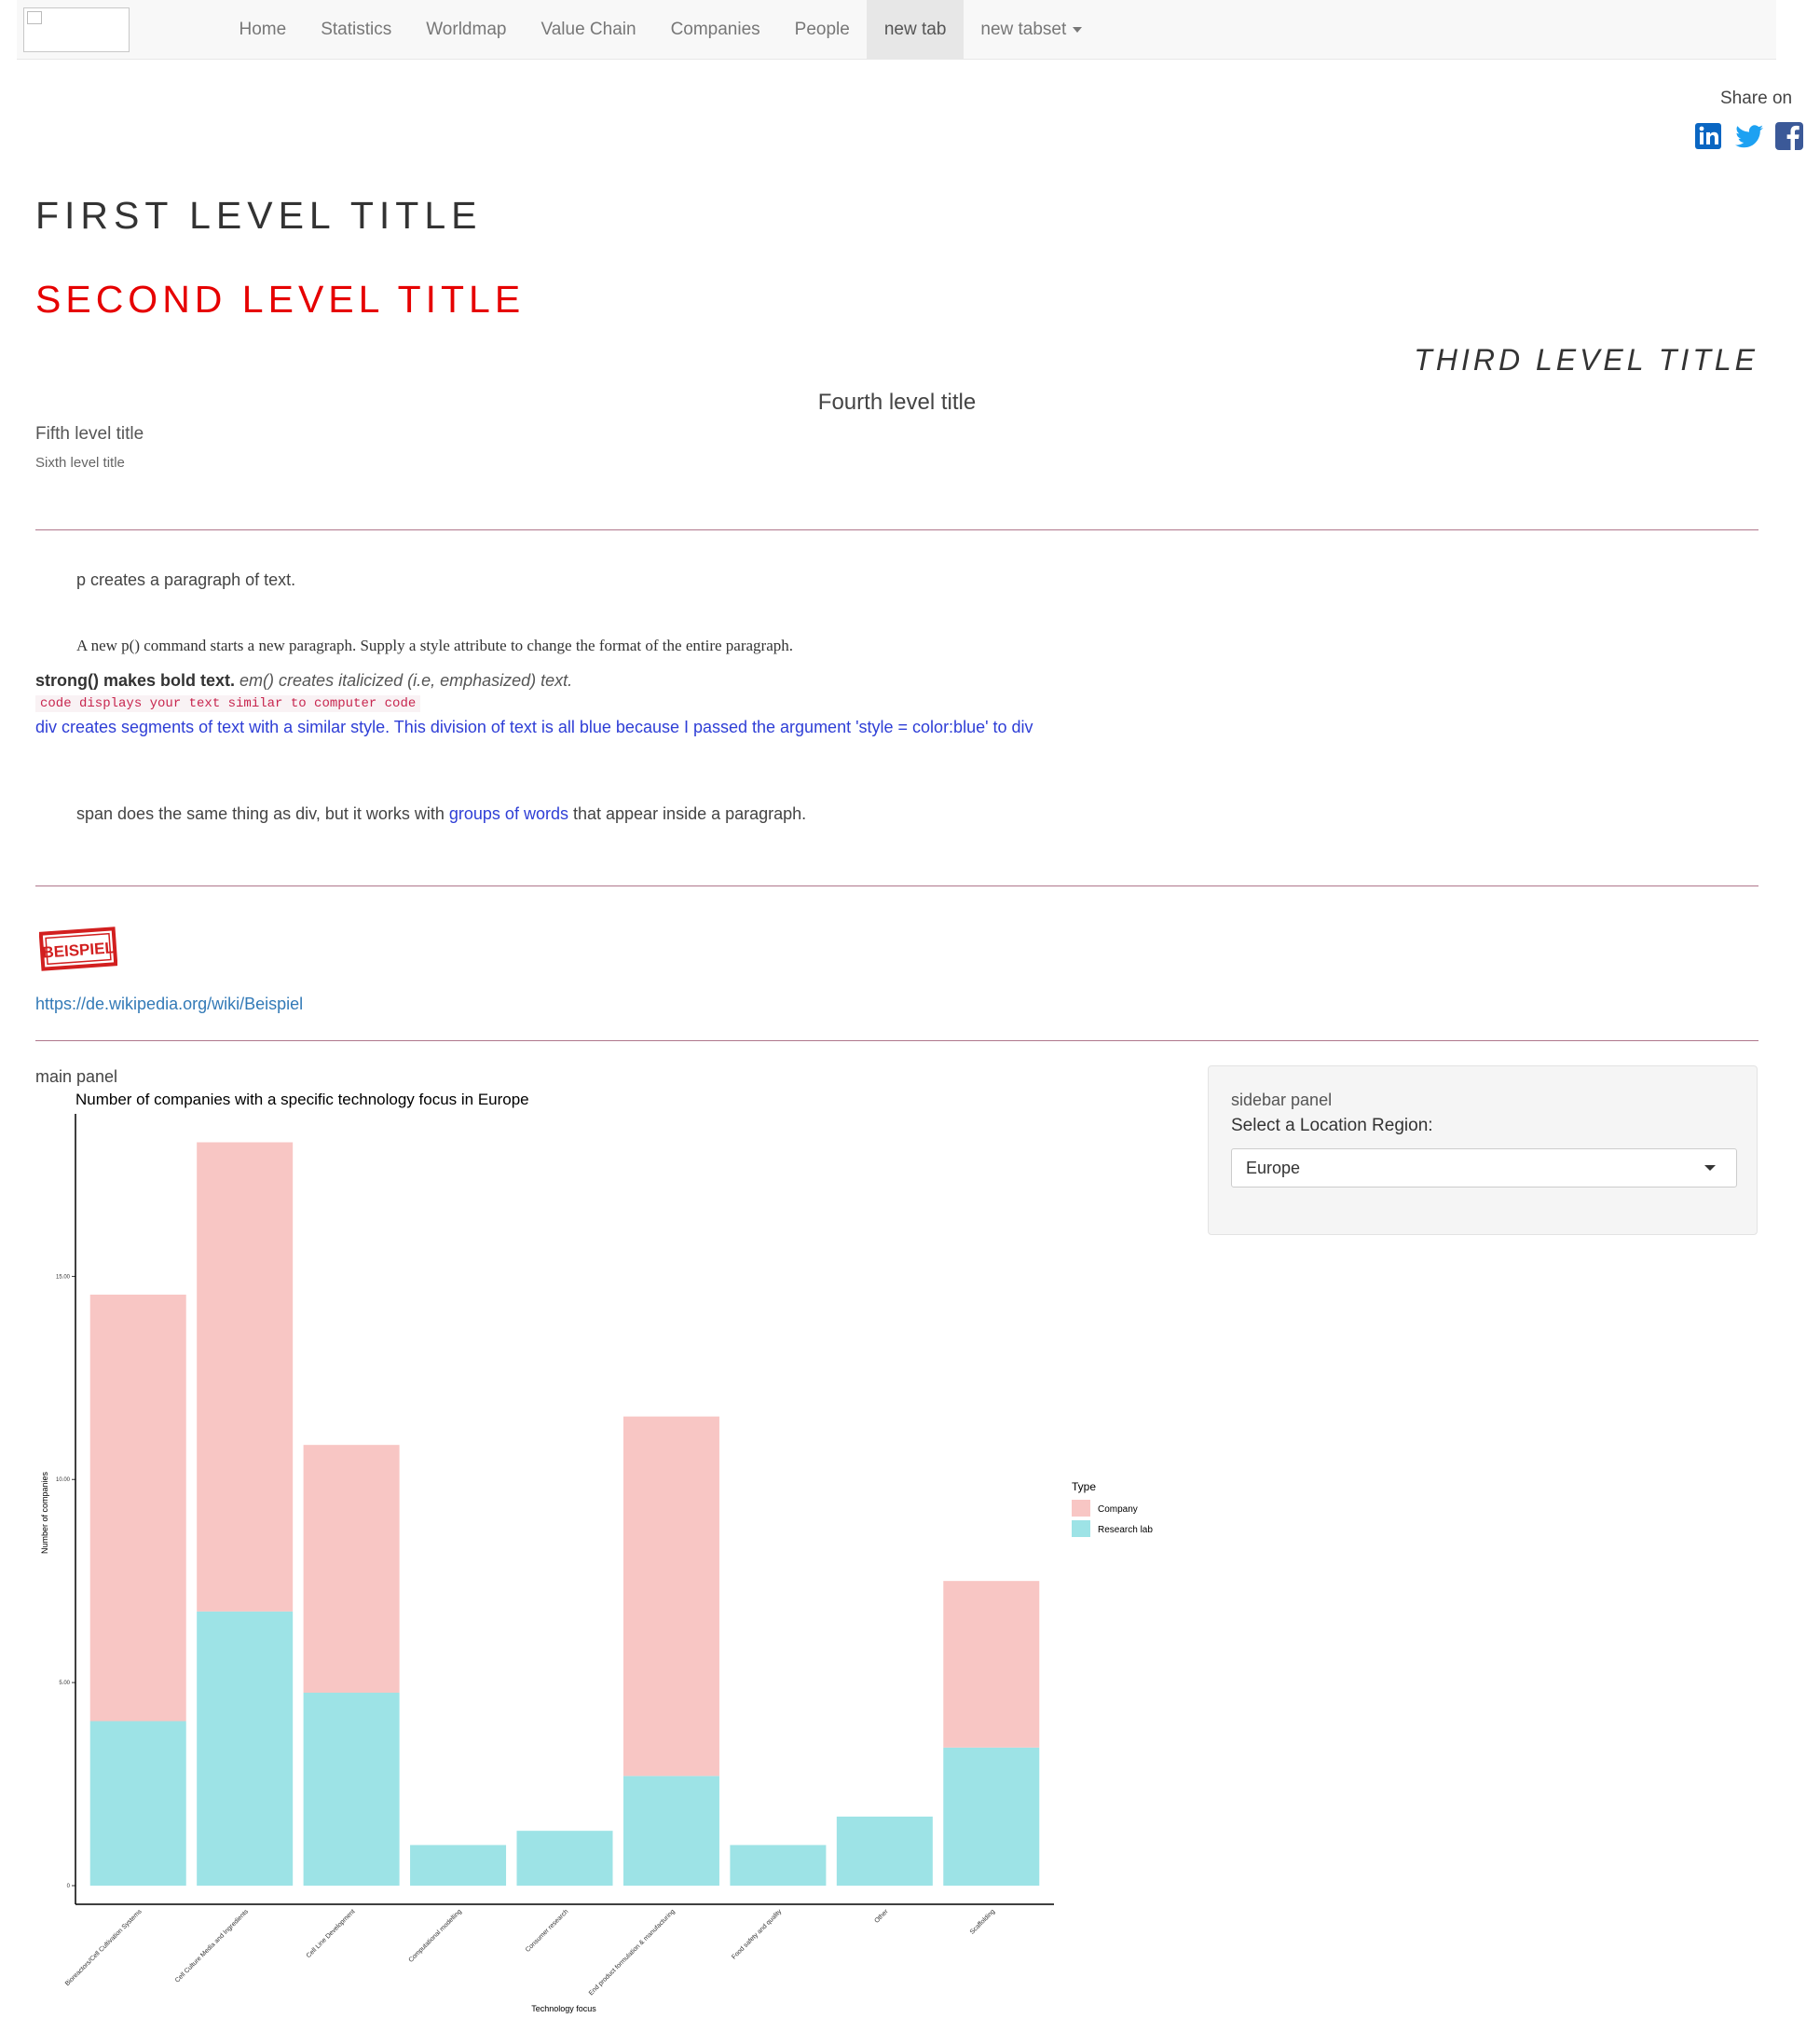 This screenshot has height=2018, width=1820. Describe the element at coordinates (715, 29) in the screenshot. I see `tab-companies: Companies` at that location.